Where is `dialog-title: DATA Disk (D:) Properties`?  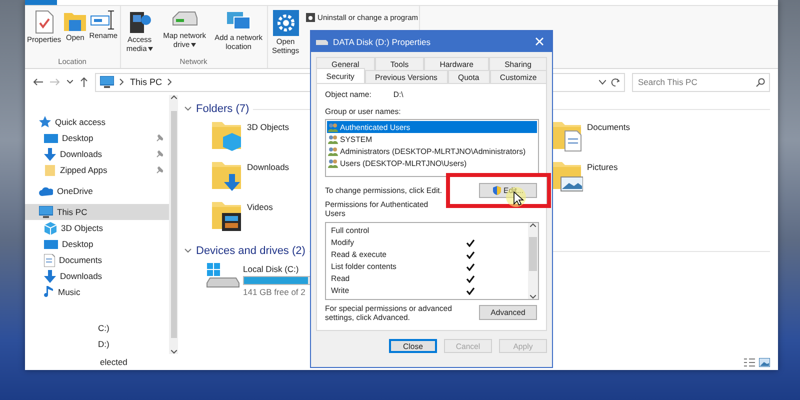
dialog-title: DATA Disk (D:) Properties is located at coordinates (382, 41).